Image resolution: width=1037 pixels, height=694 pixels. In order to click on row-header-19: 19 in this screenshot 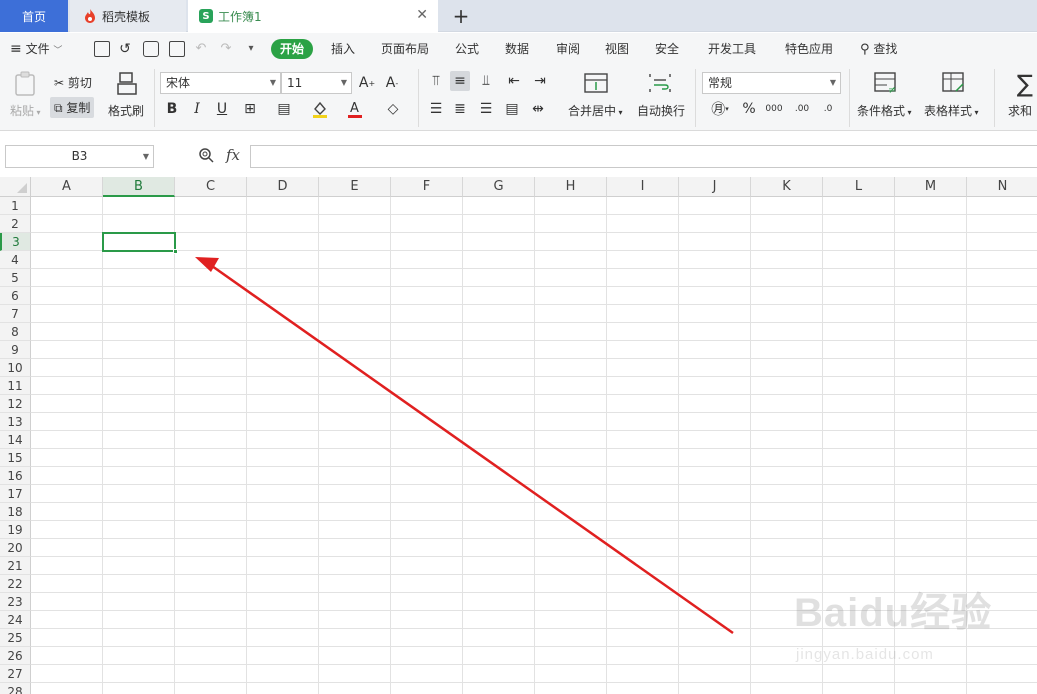, I will do `click(15, 530)`.